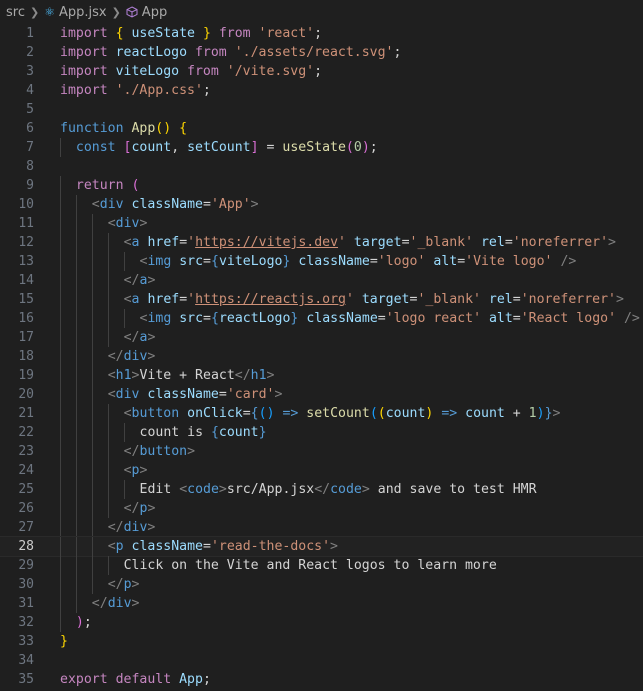 This screenshot has width=643, height=691. I want to click on code-token: 'Vite logo', so click(509, 261).